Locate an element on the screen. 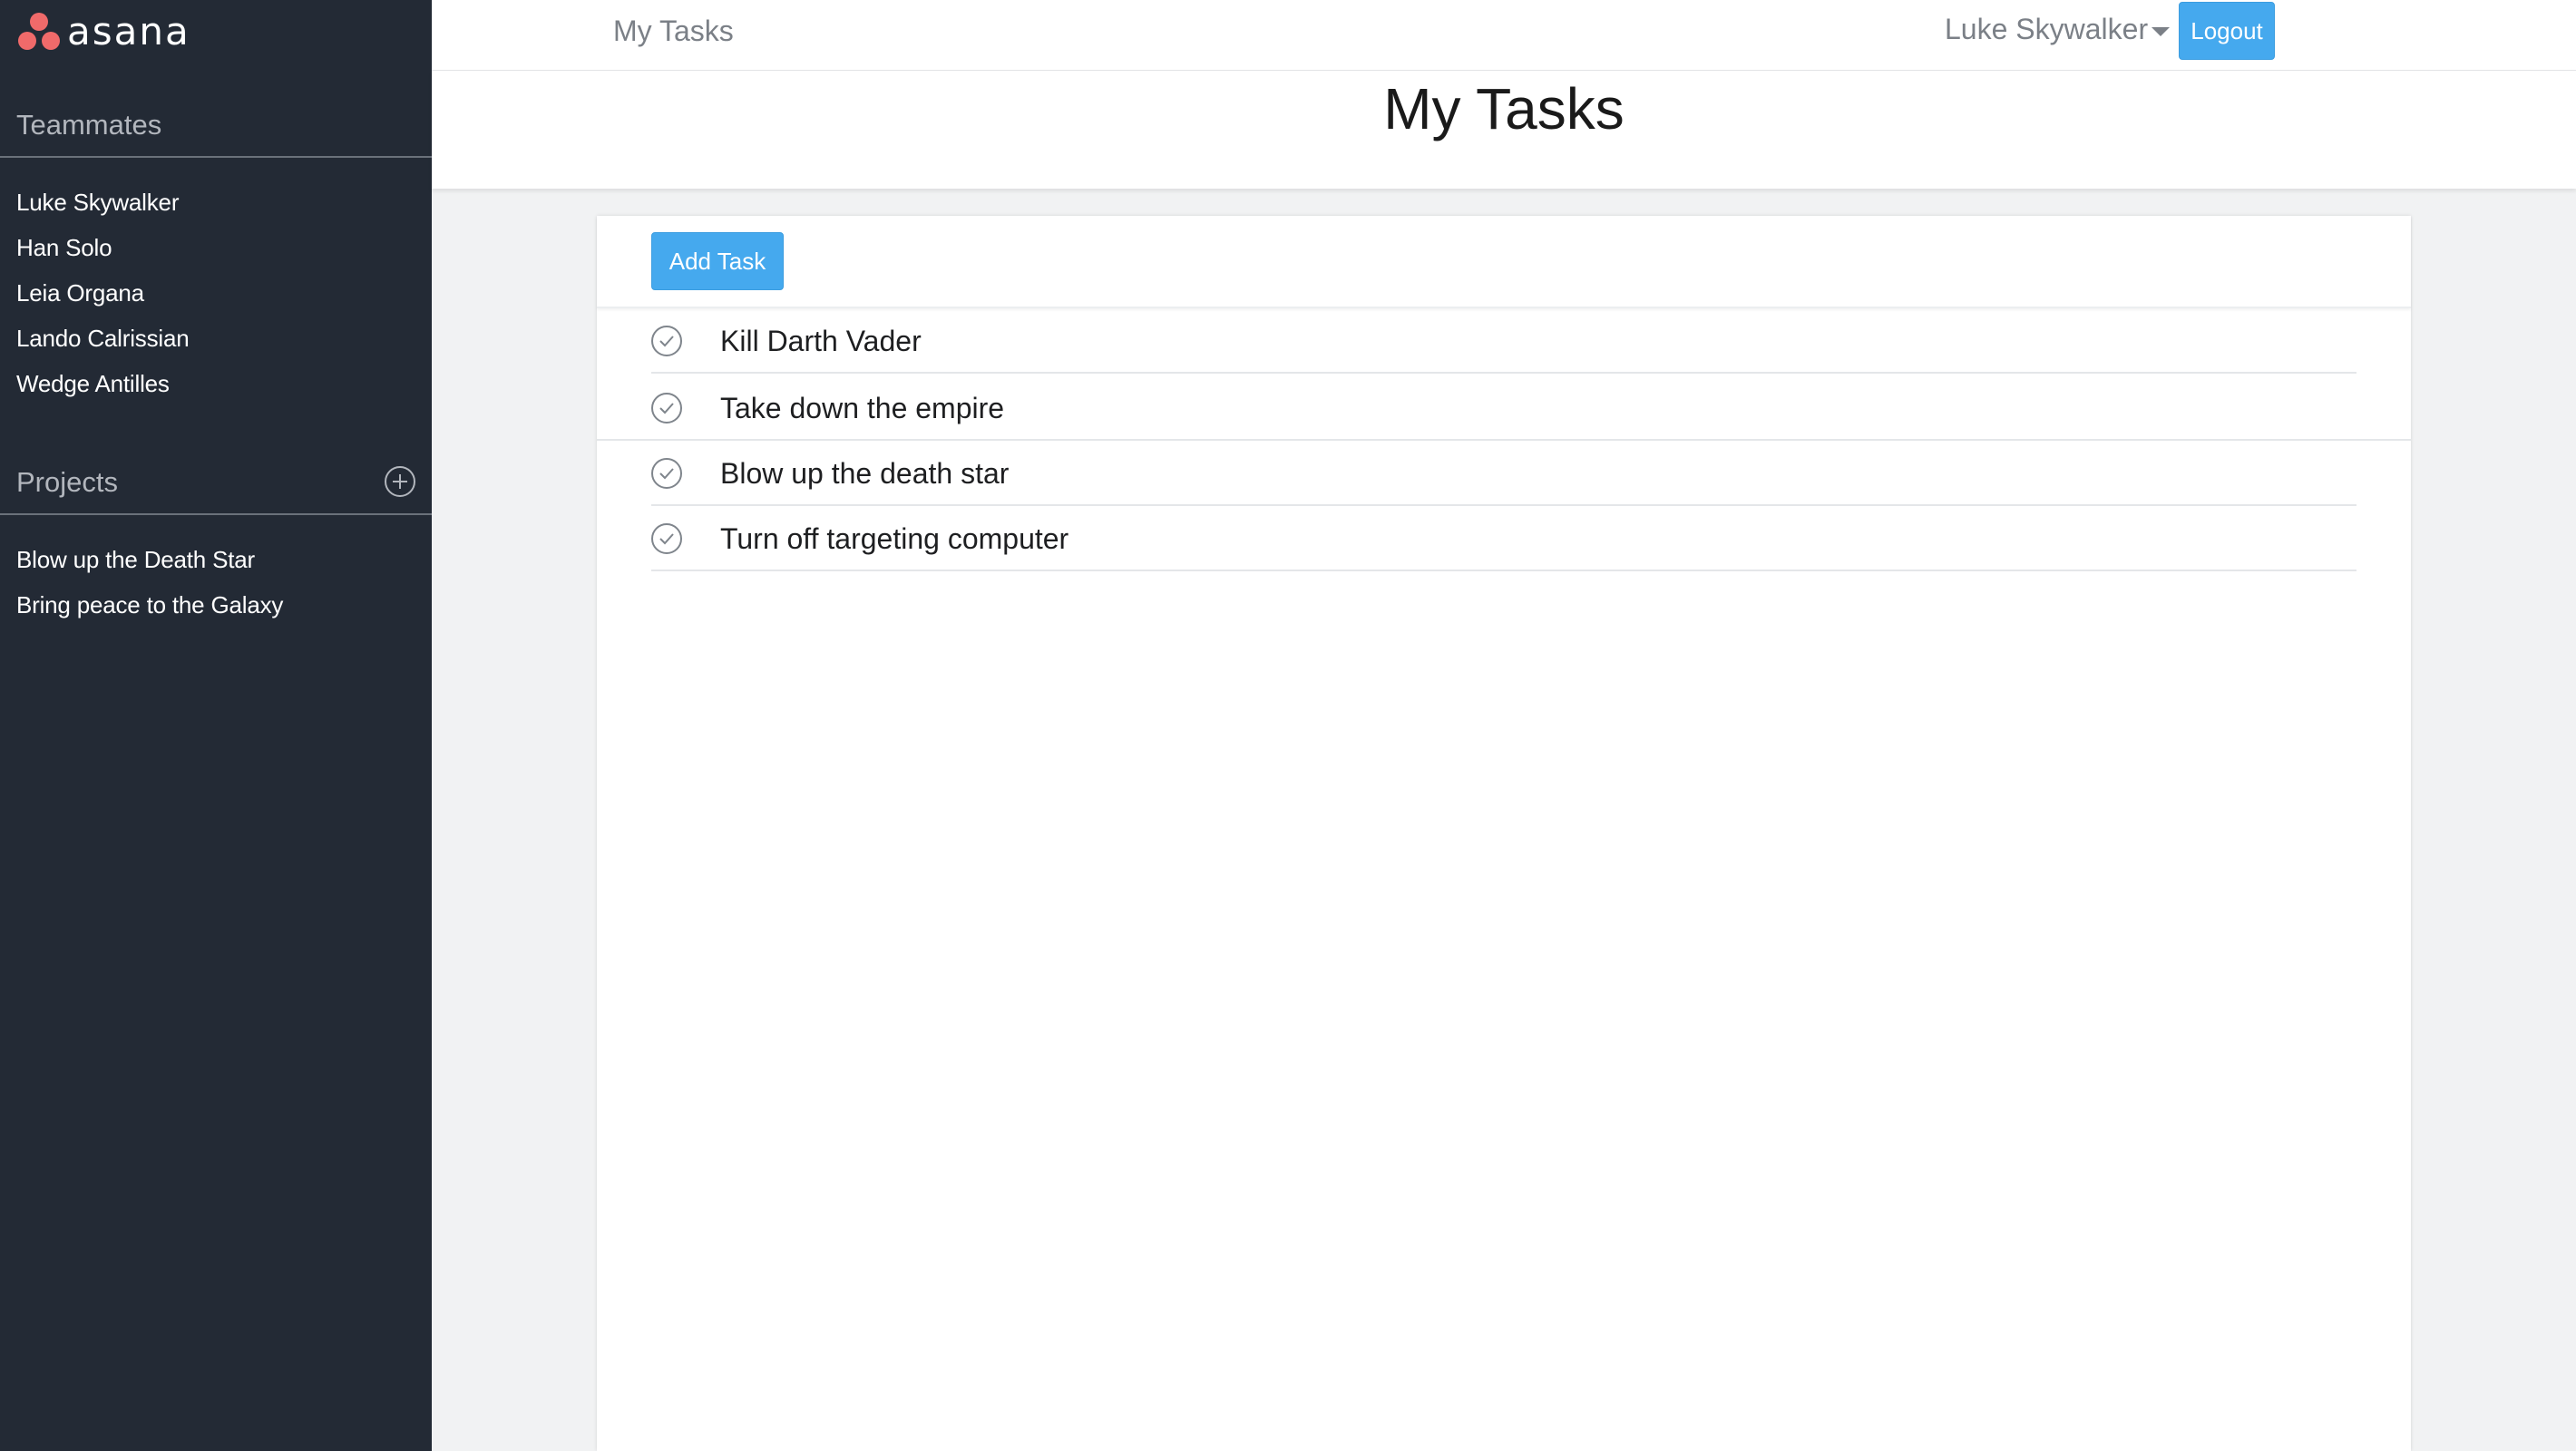  projects-header: Projects is located at coordinates (216, 490).